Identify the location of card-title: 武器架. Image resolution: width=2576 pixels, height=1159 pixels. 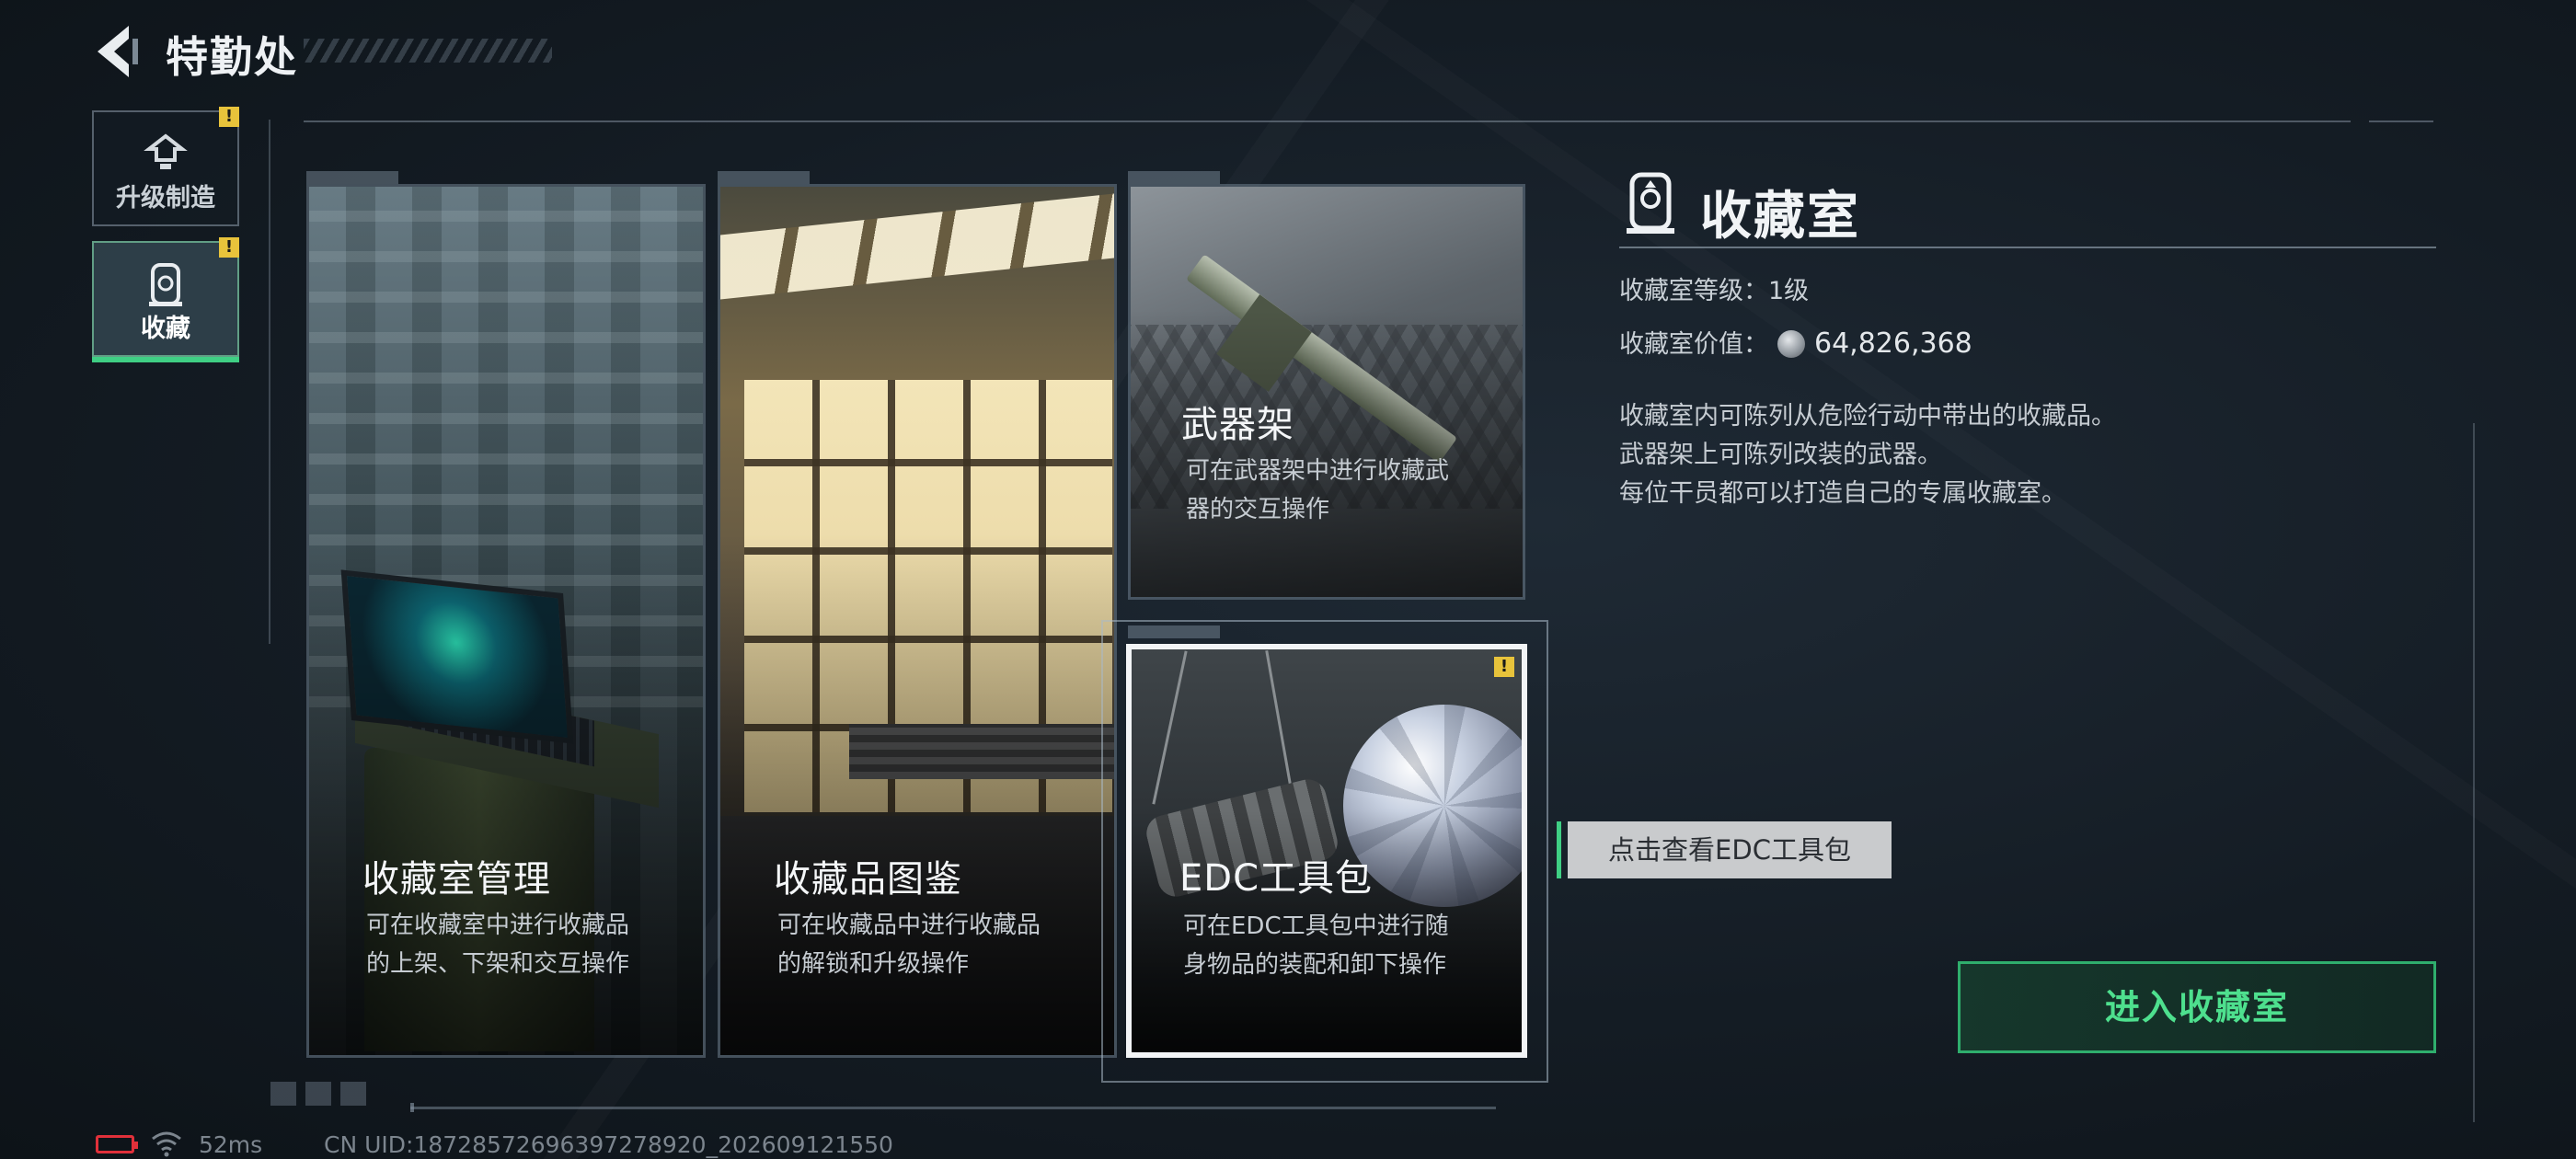
(1237, 425).